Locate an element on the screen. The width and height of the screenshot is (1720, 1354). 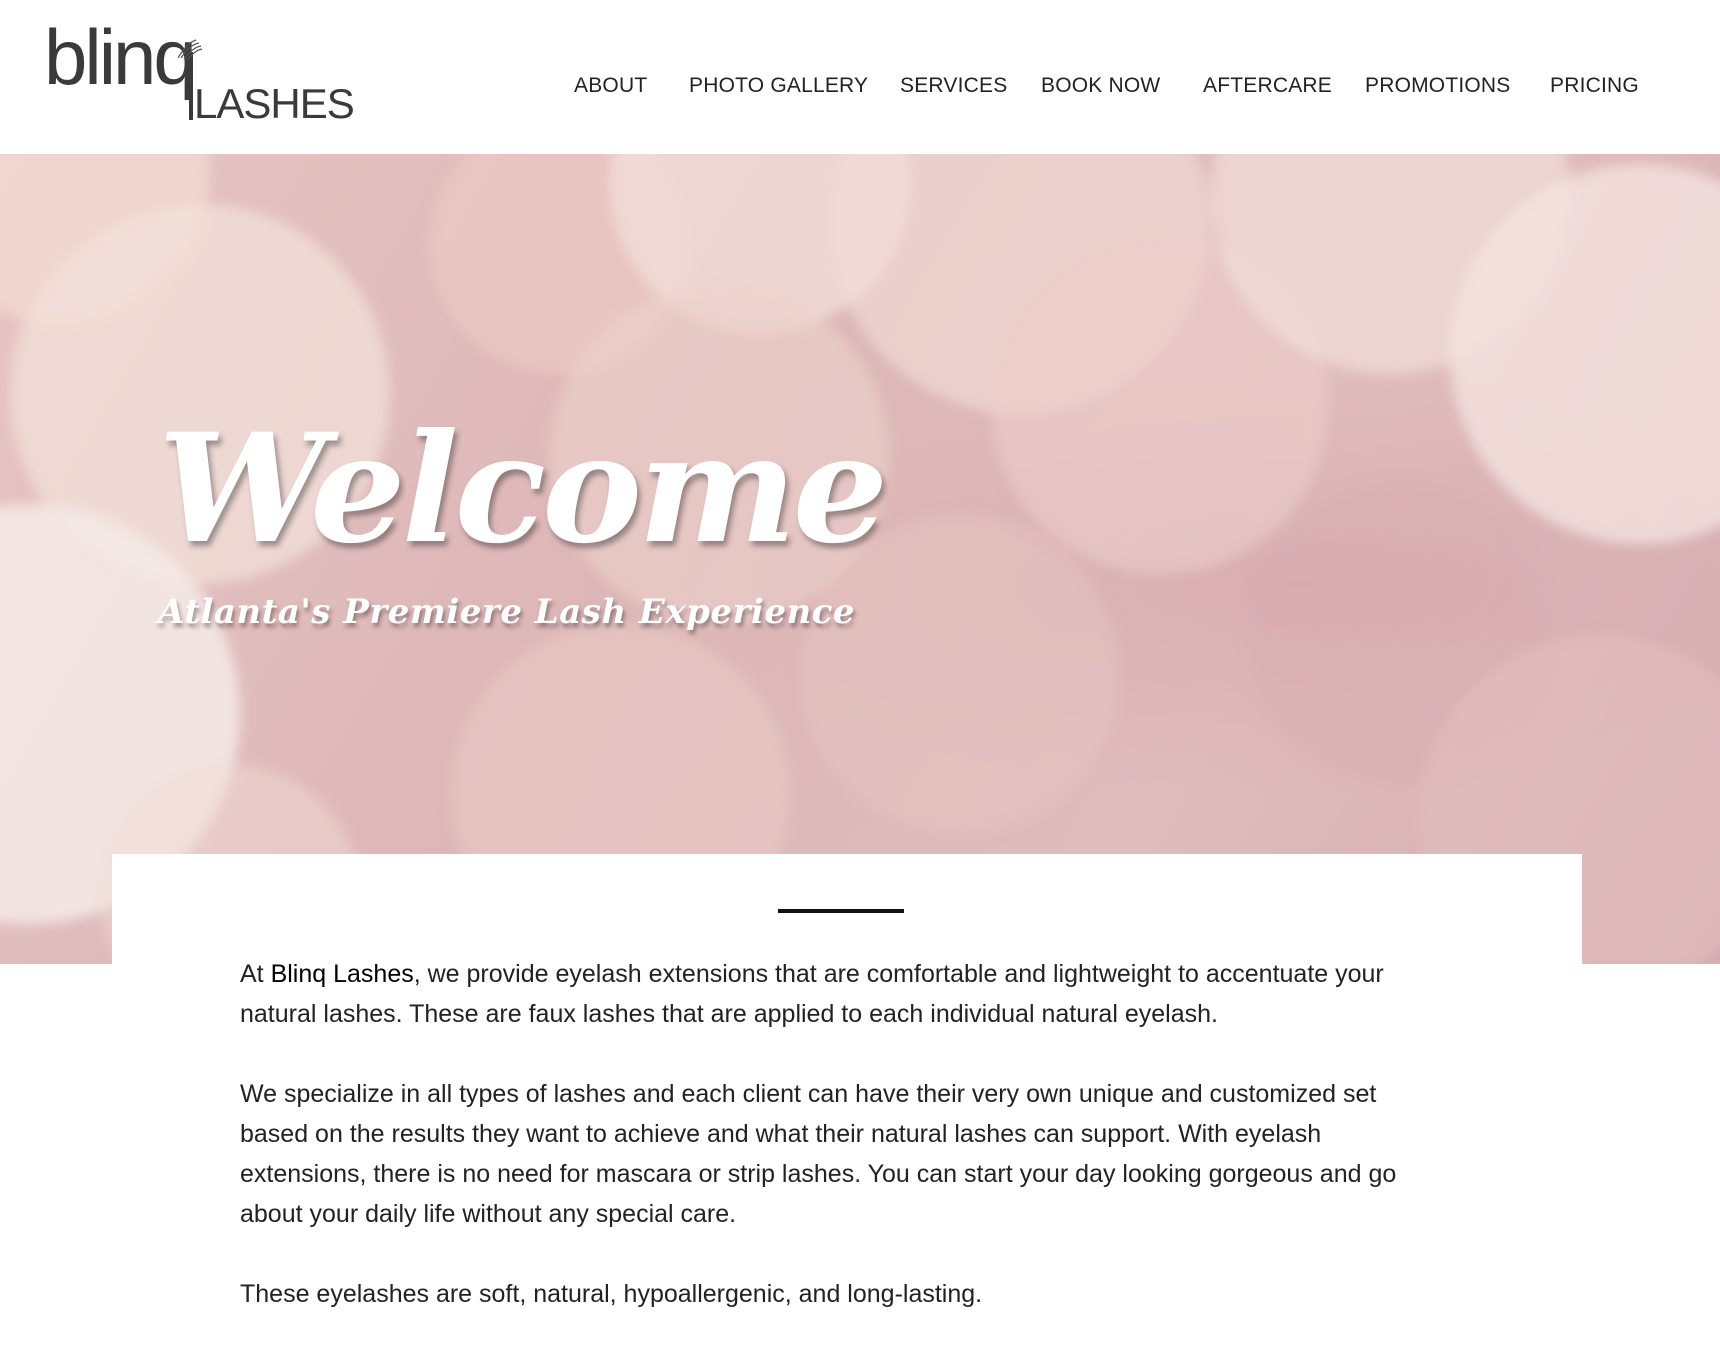
intro-brand-name: Blinq Lashes is located at coordinates (342, 974).